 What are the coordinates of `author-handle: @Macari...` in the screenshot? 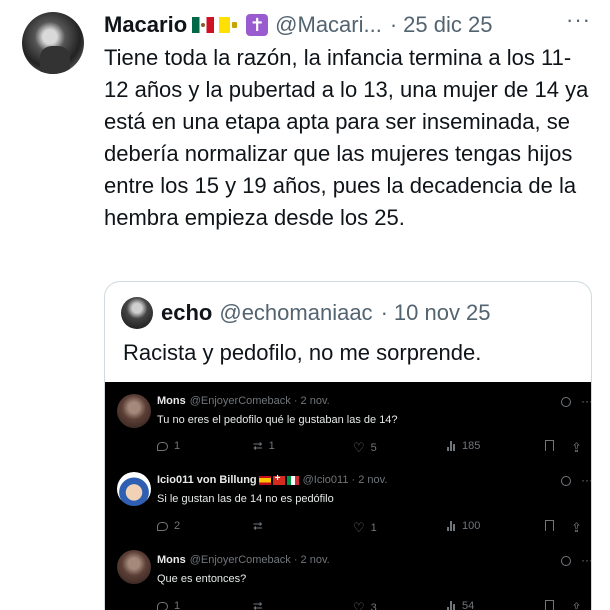 It's located at (328, 25).